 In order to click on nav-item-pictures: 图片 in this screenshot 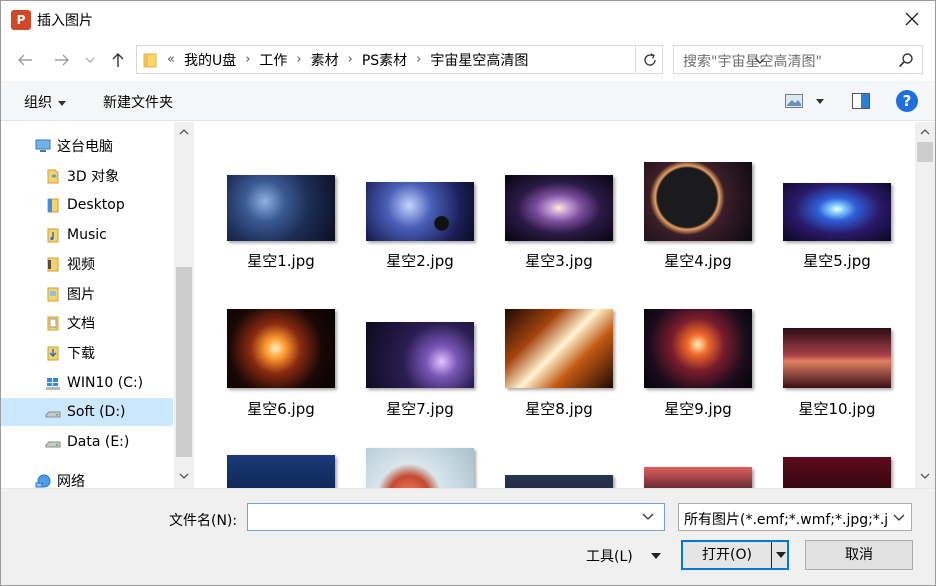, I will do `click(87, 294)`.